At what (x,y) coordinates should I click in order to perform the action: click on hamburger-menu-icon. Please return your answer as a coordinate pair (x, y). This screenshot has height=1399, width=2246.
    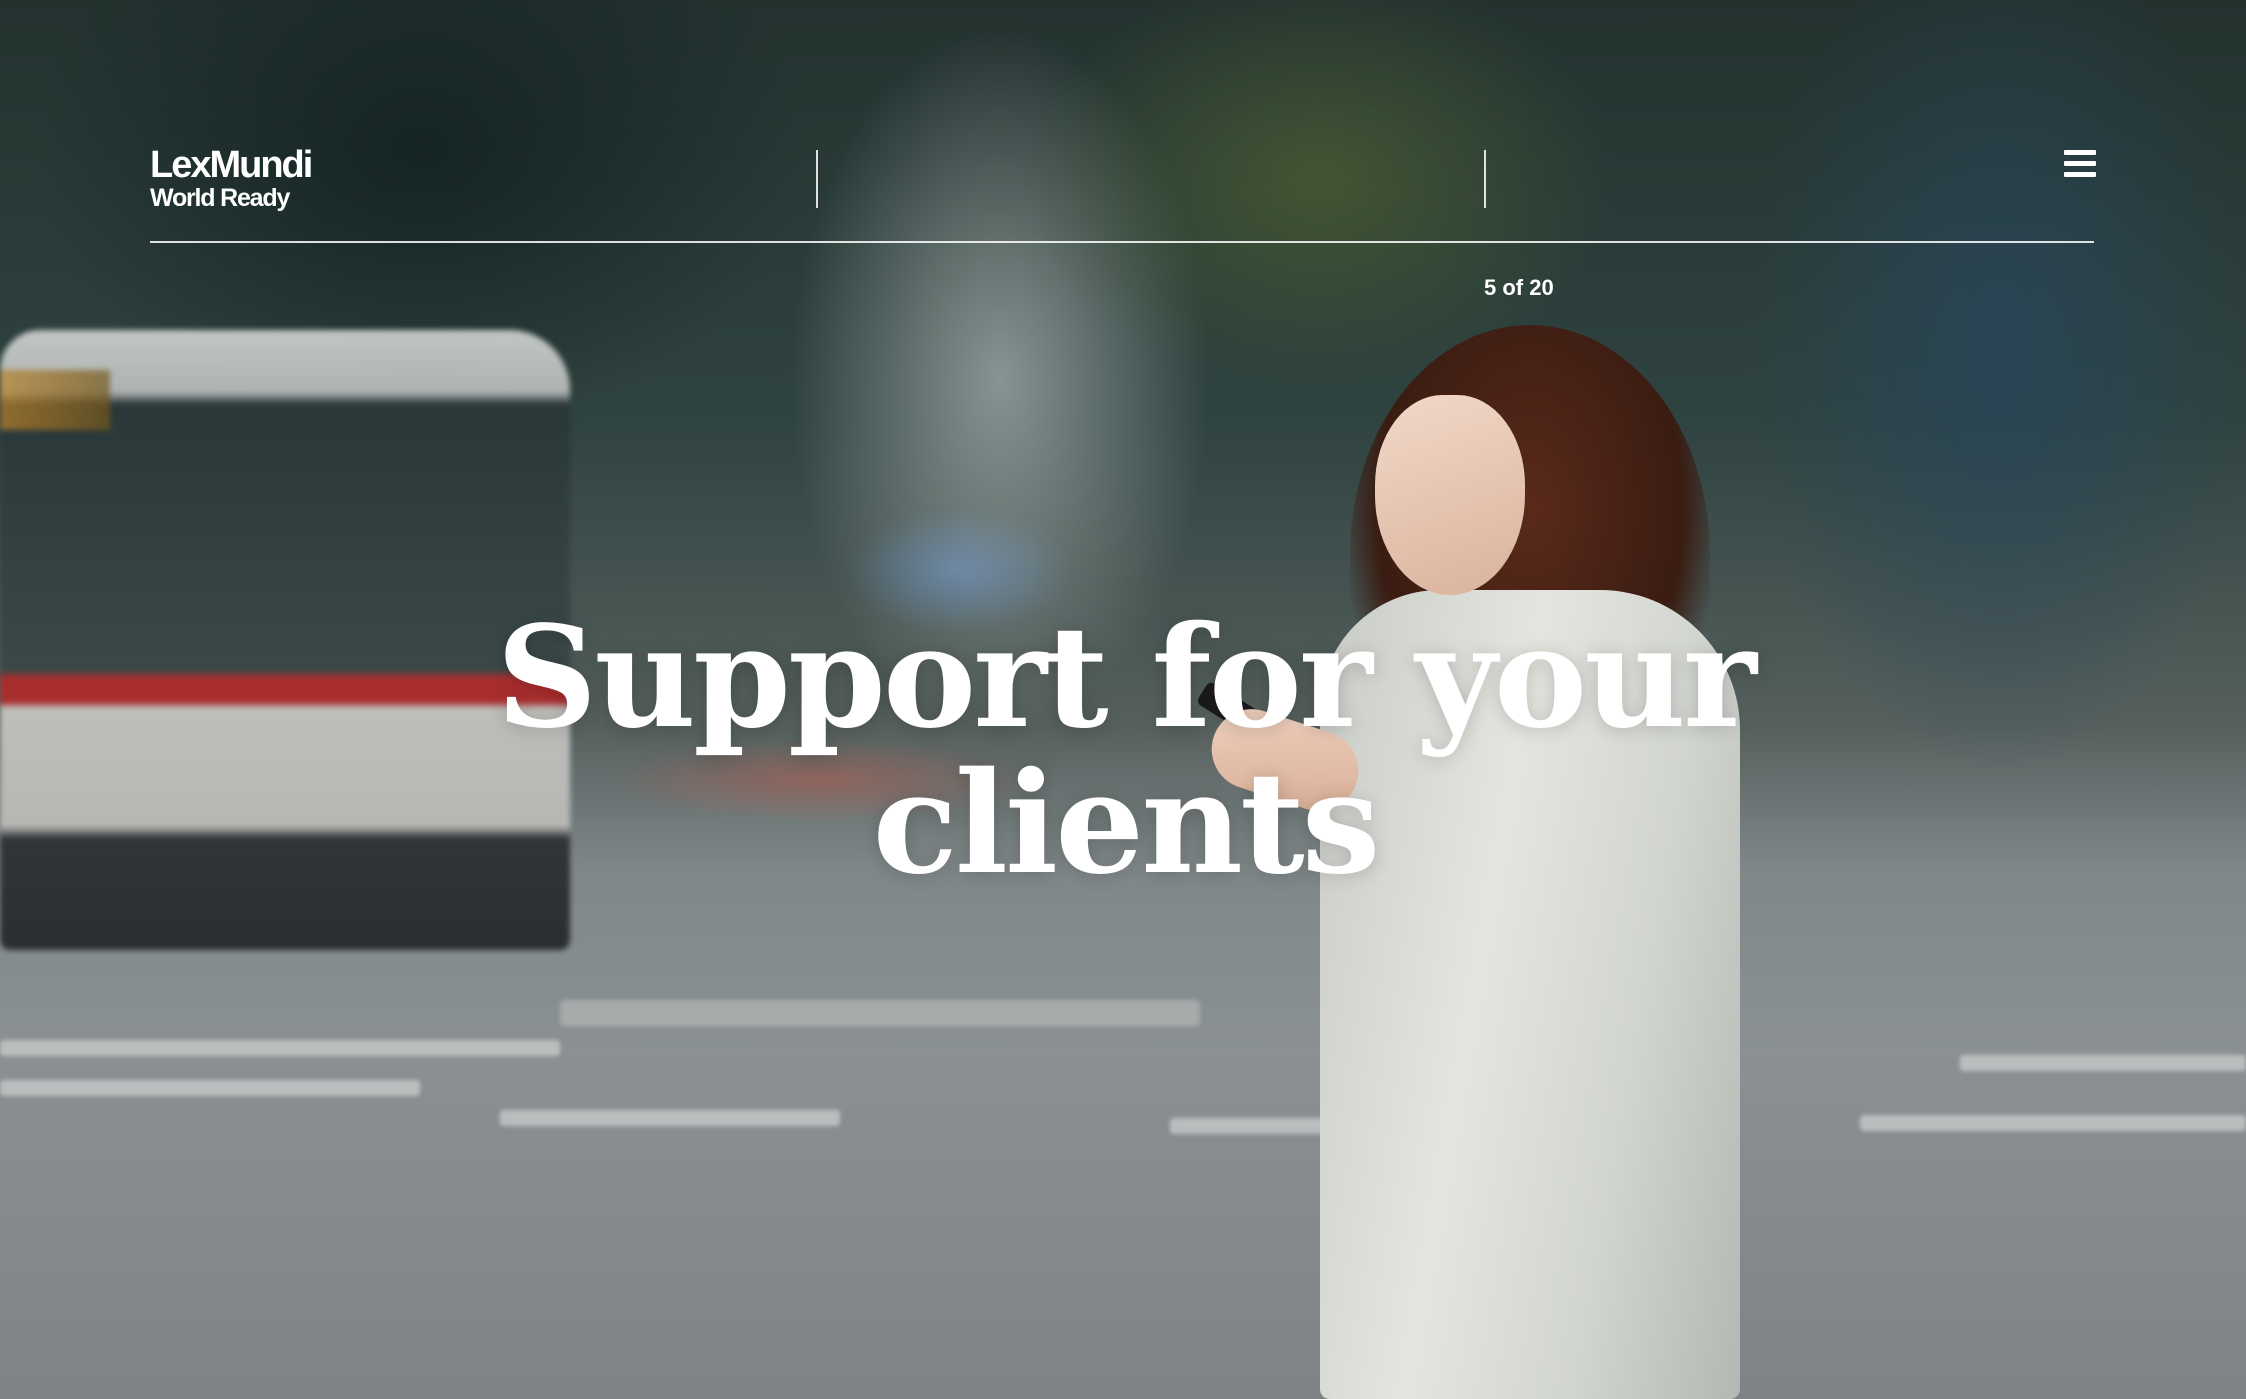
    Looking at the image, I should click on (2080, 164).